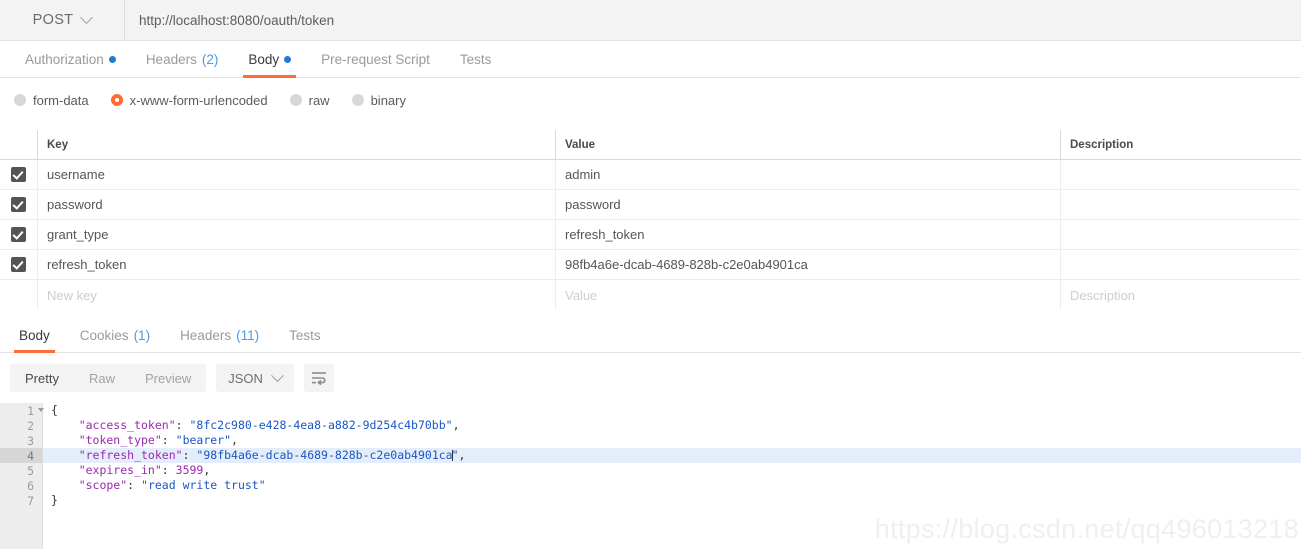  What do you see at coordinates (106, 470) in the screenshot?
I see `token: "expires_in"` at bounding box center [106, 470].